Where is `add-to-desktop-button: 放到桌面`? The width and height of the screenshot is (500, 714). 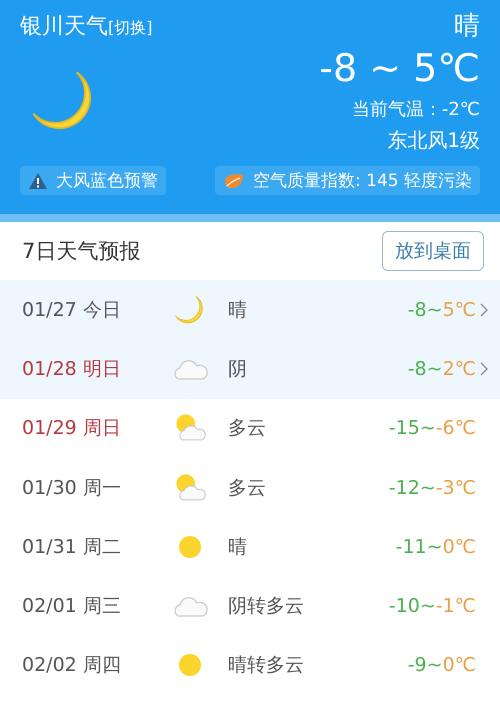 add-to-desktop-button: 放到桌面 is located at coordinates (433, 251).